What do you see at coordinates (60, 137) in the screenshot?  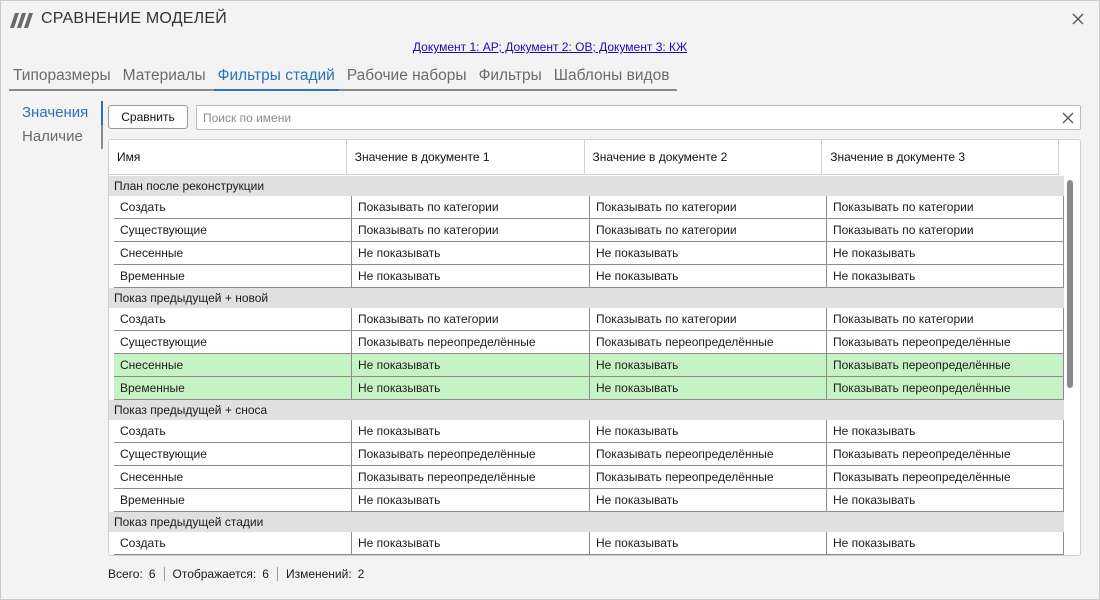 I see `sidenav-item-presence: Наличие` at bounding box center [60, 137].